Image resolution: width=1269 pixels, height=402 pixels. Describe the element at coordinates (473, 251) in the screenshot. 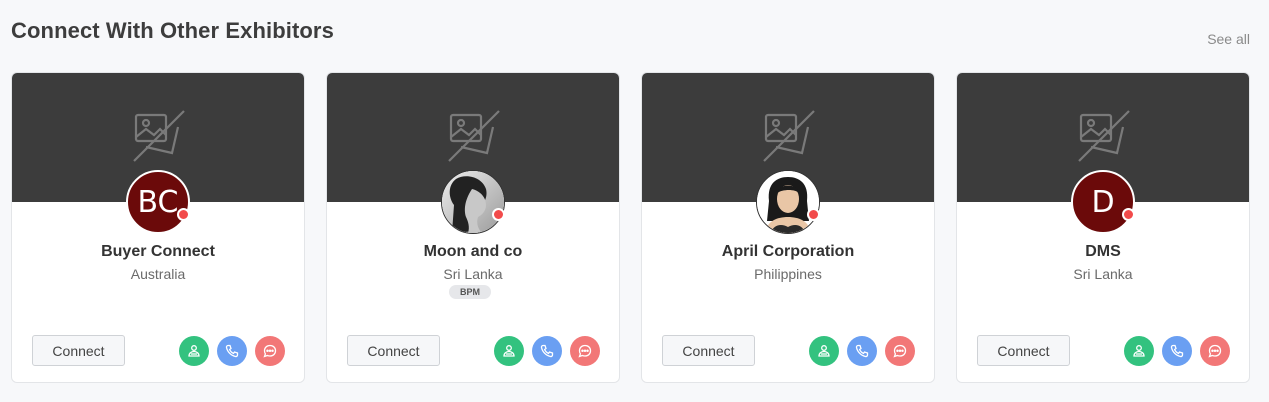

I see `exhibitor-name: Moon and co` at that location.